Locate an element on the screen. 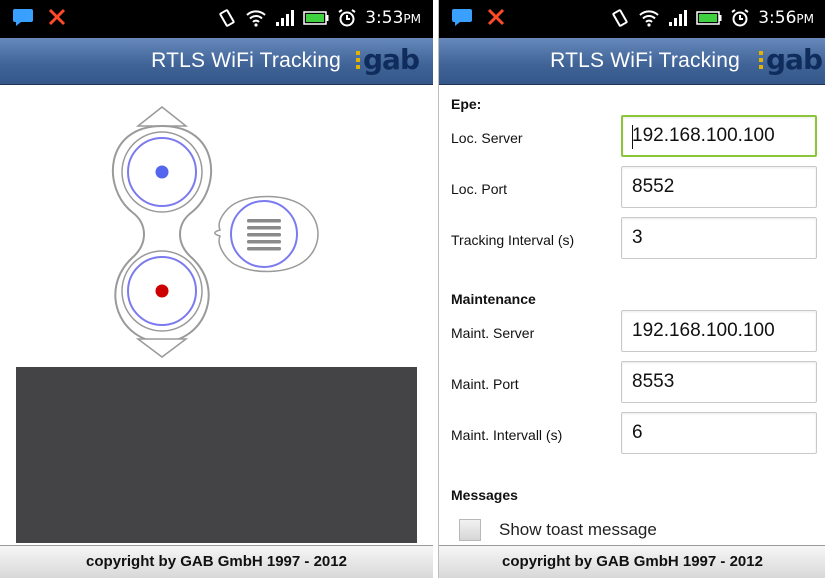 This screenshot has width=825, height=578. loc-port-label: Loc. Port is located at coordinates (479, 189).